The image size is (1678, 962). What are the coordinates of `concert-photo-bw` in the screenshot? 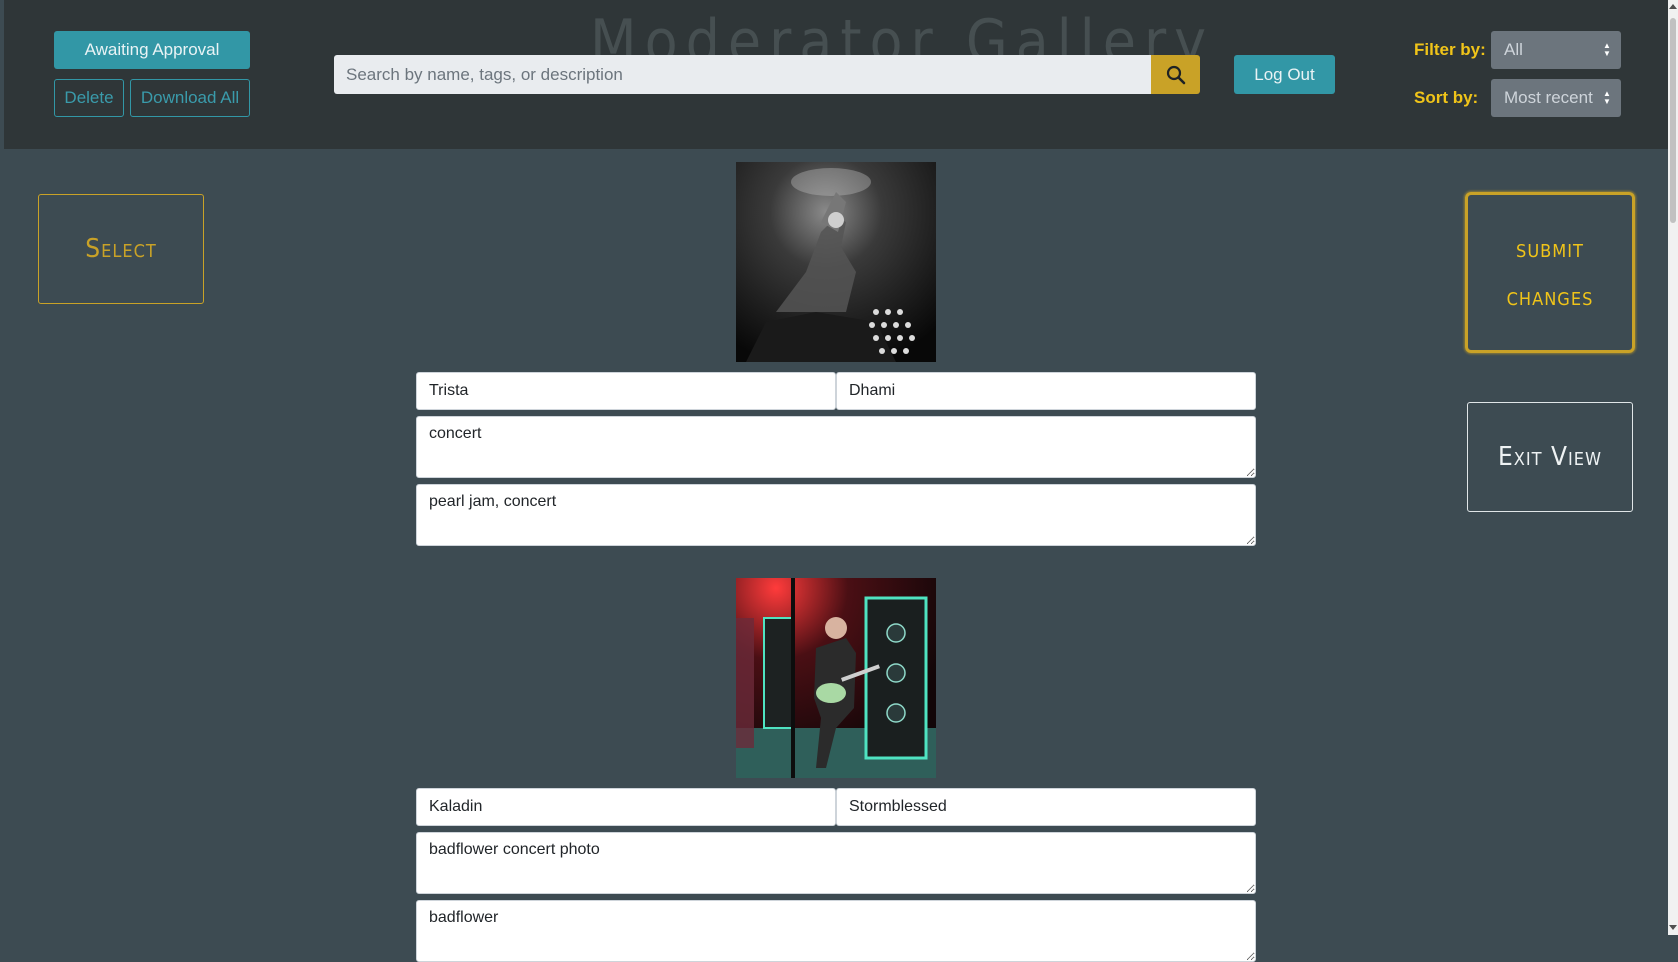 It's located at (836, 262).